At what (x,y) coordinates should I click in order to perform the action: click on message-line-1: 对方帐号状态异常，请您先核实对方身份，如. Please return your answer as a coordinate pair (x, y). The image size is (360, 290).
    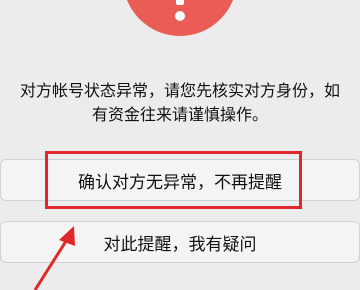
    Looking at the image, I should click on (179, 90).